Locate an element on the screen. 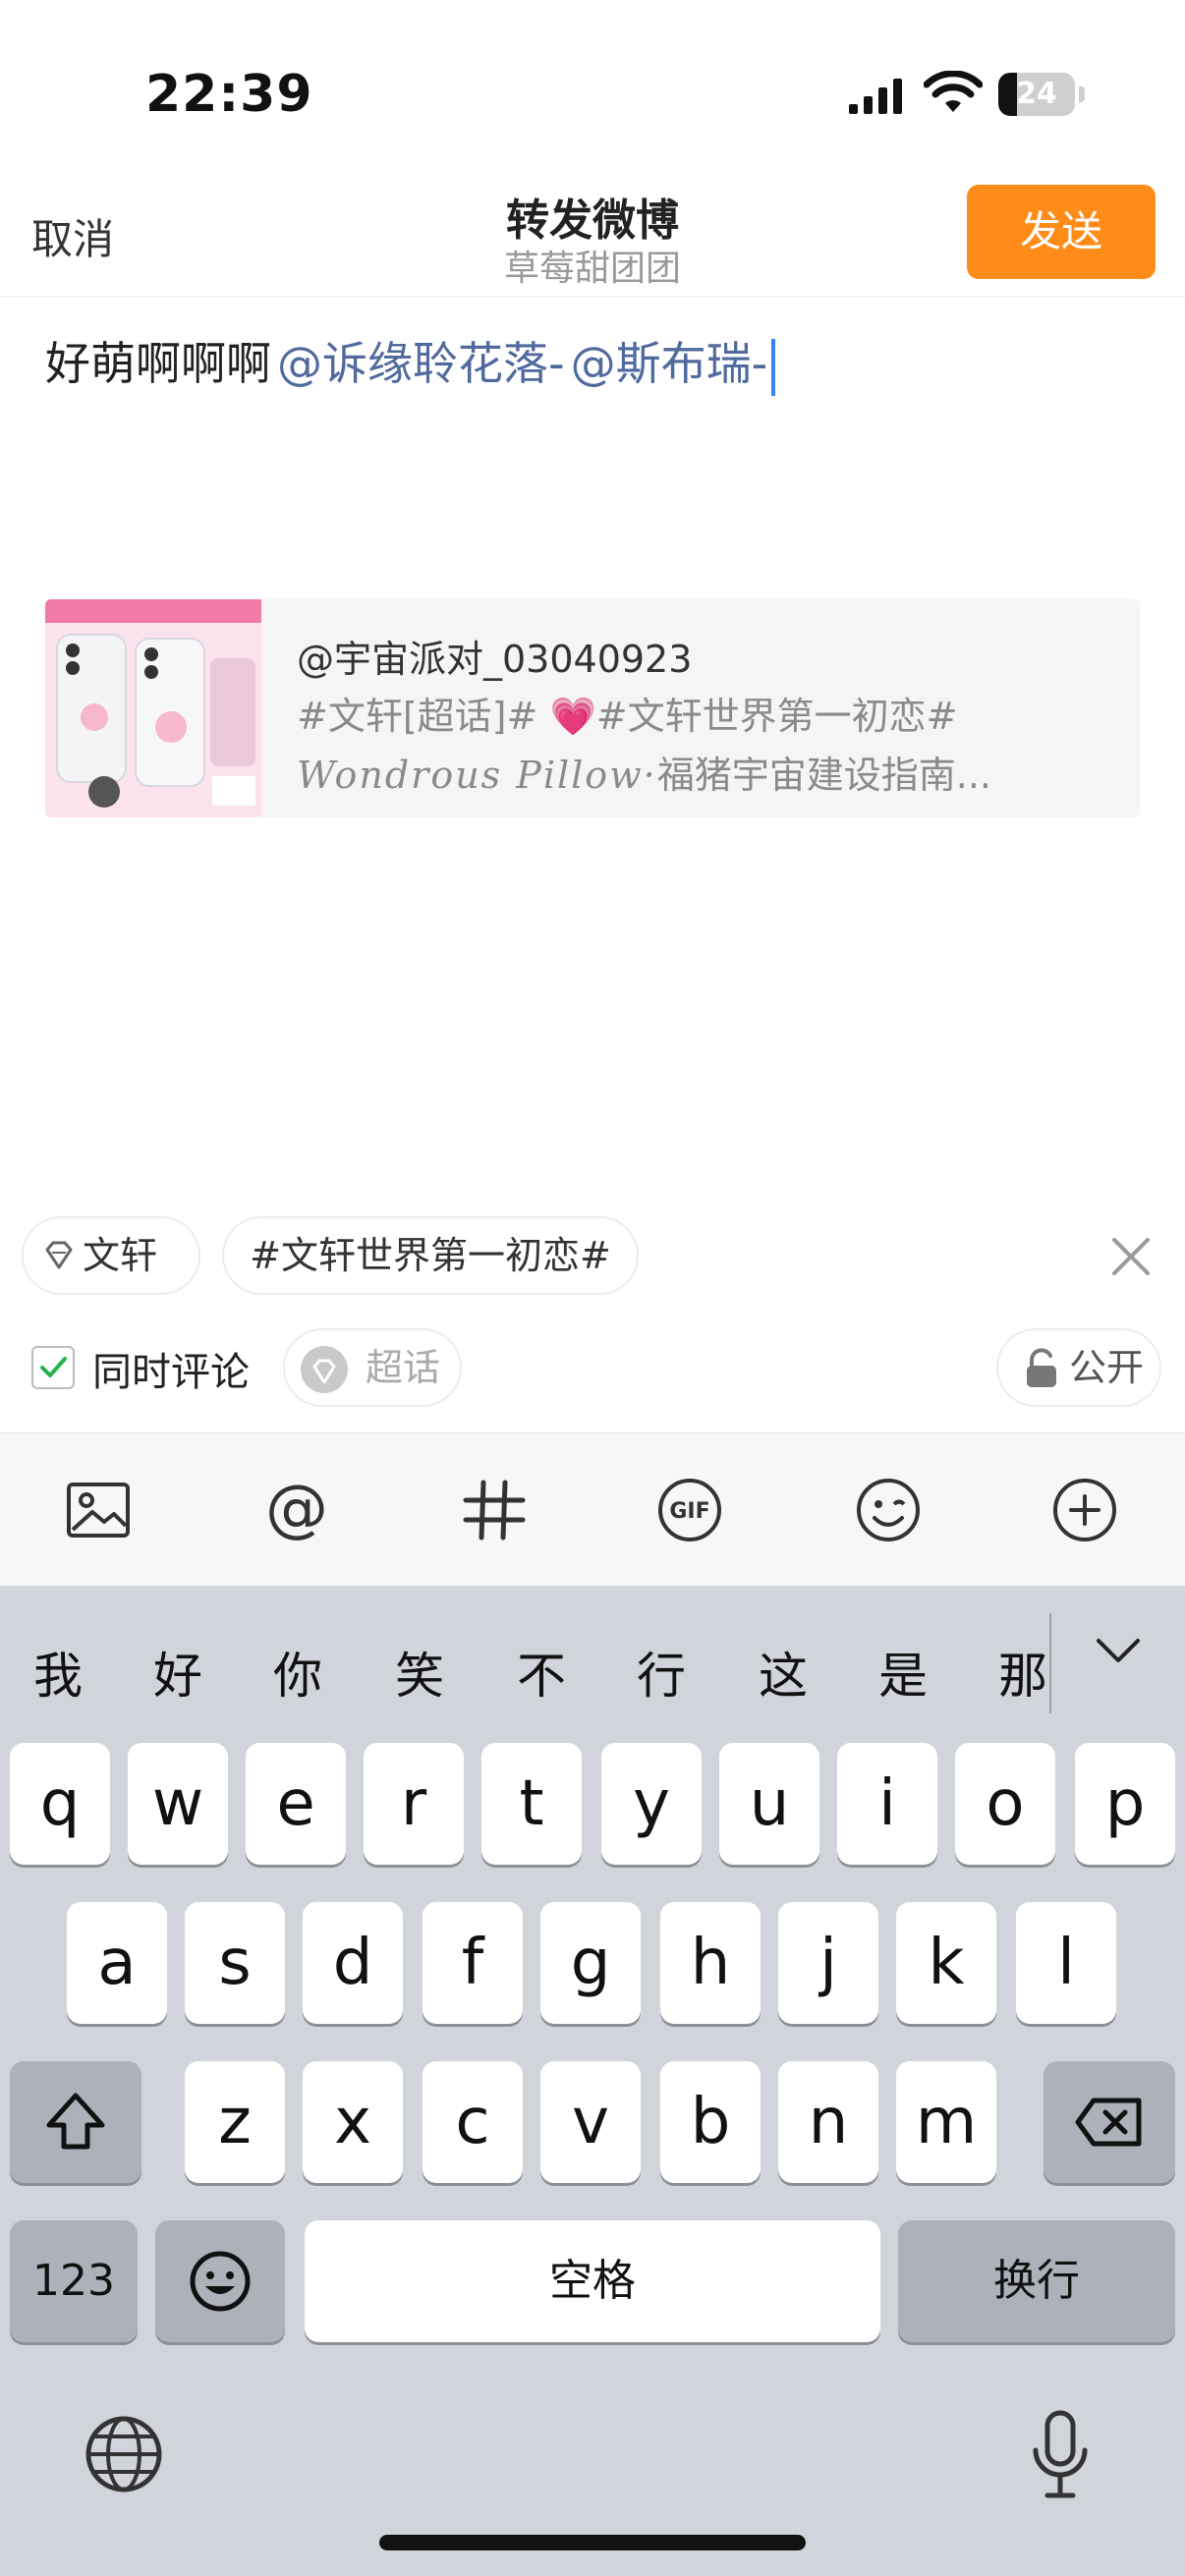  backspace-icon is located at coordinates (1108, 2122).